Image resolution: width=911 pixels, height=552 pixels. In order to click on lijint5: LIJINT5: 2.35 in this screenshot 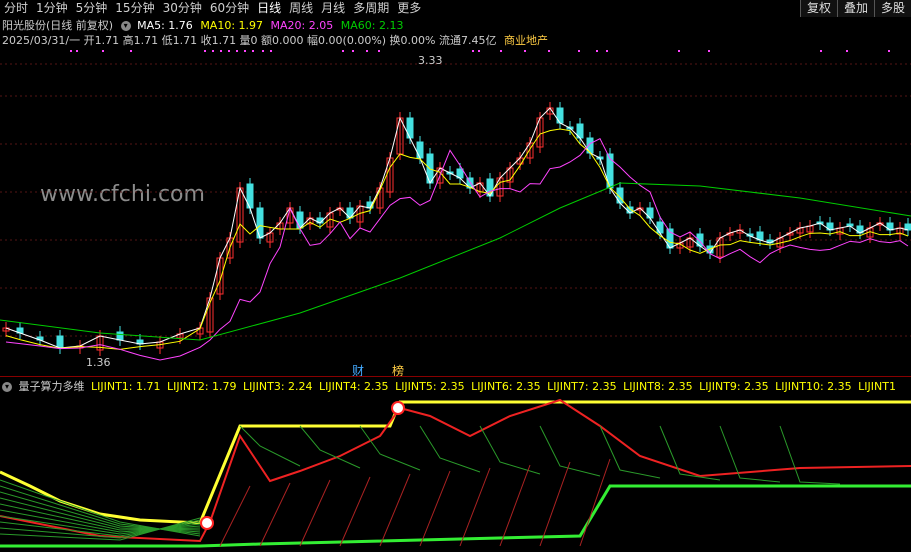, I will do `click(430, 386)`.